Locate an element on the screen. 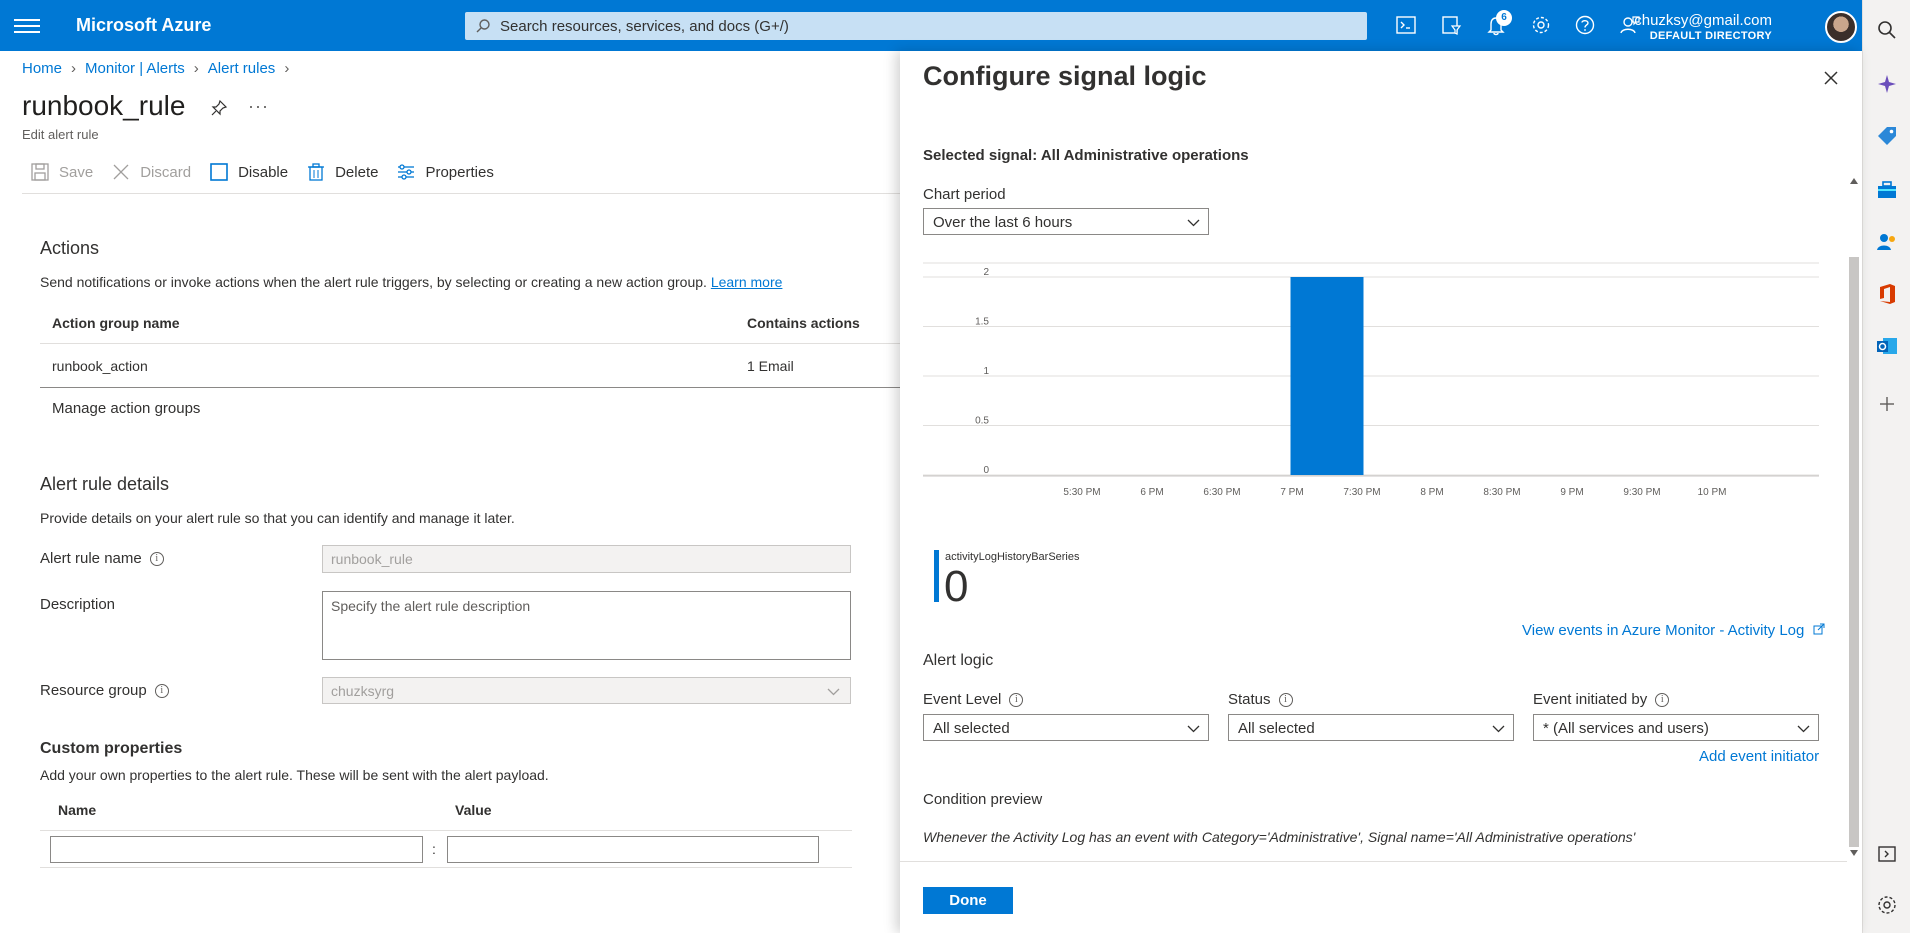 This screenshot has height=933, width=1910. x-tick-label: 8:30 PM is located at coordinates (1501, 492).